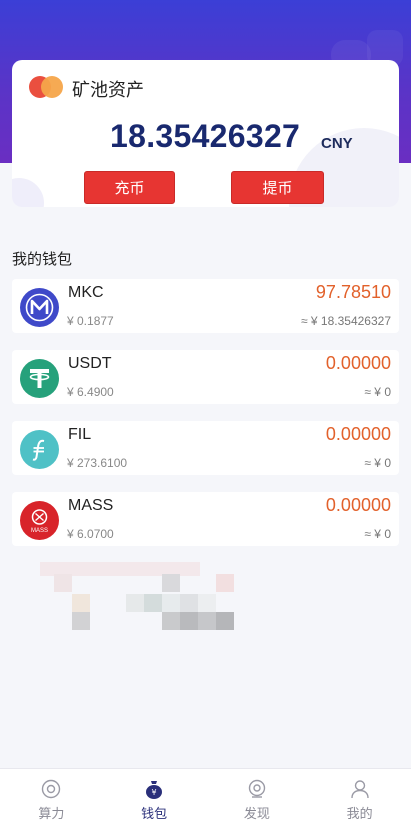  Describe the element at coordinates (337, 143) in the screenshot. I see `asset-unit: CNY` at that location.